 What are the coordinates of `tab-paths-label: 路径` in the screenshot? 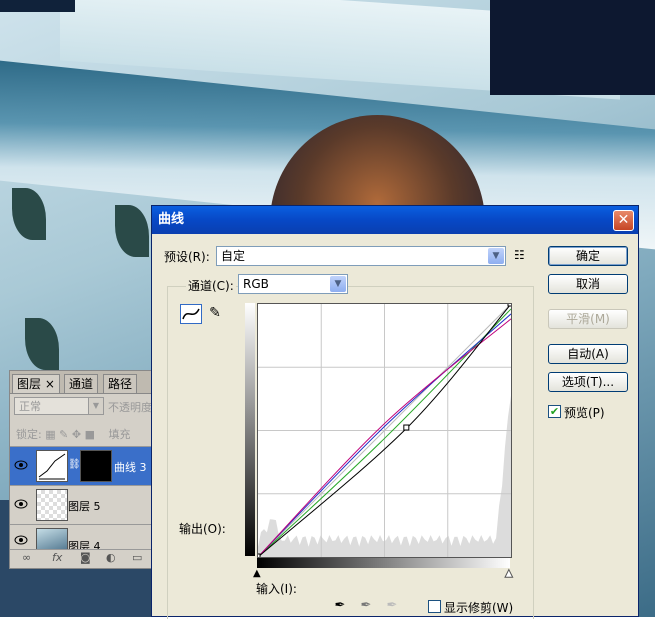 It's located at (120, 384).